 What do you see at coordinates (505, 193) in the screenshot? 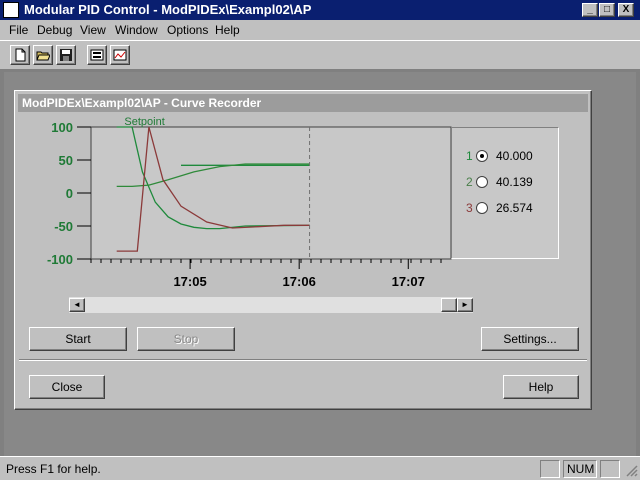
I see `legend-panel: 1 40.000 2 40.139 3 26.574` at bounding box center [505, 193].